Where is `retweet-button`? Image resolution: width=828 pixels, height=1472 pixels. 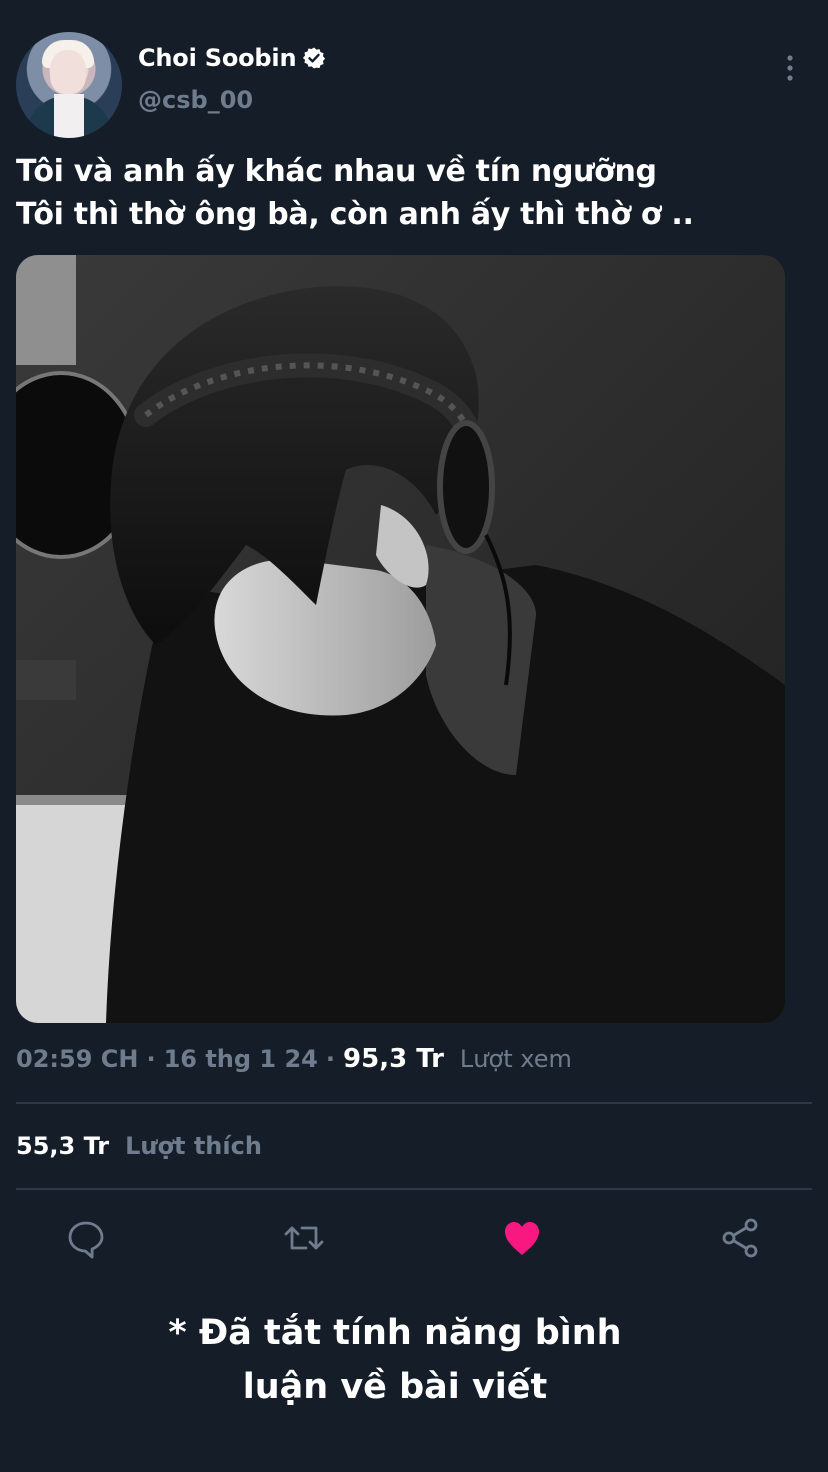
retweet-button is located at coordinates (304, 1238).